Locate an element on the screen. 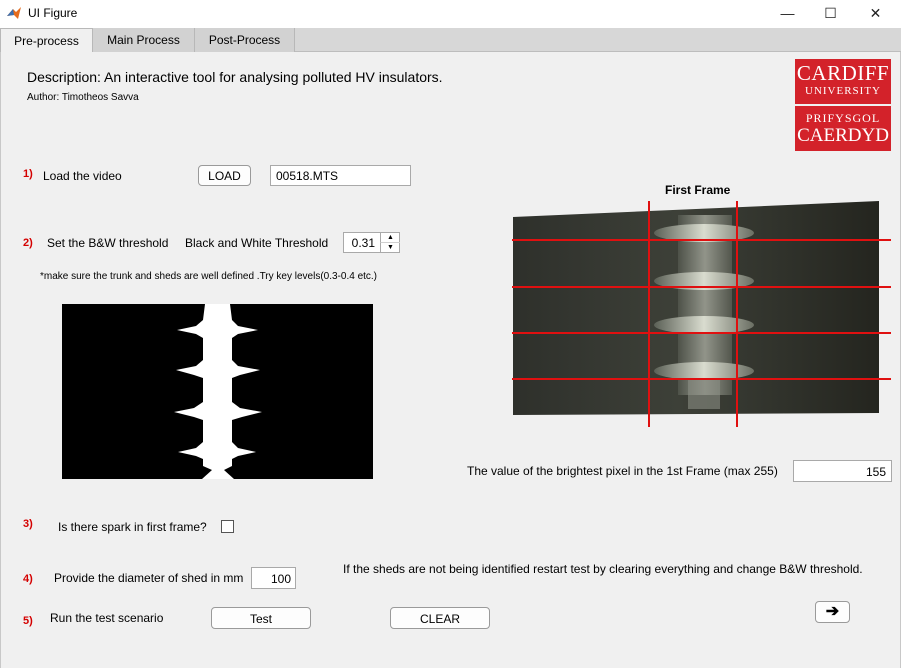  spark-checkbox is located at coordinates (227, 526).